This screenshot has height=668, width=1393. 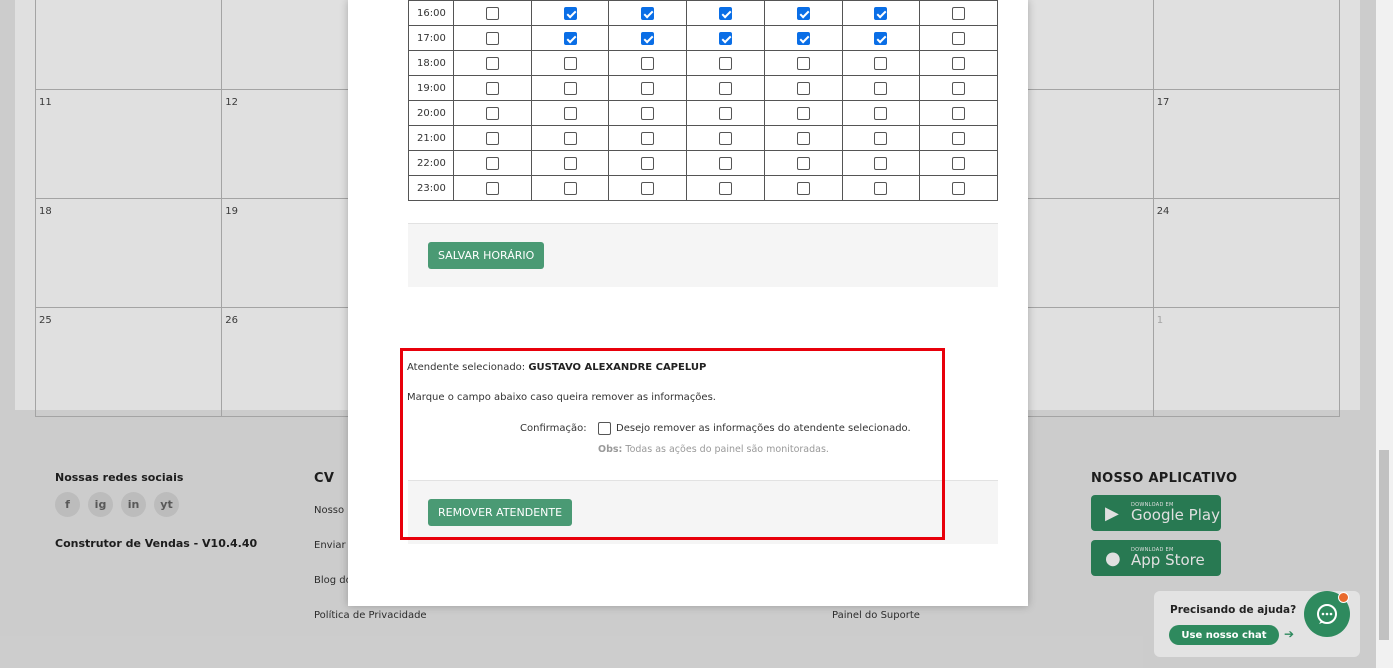 What do you see at coordinates (431, 113) in the screenshot?
I see `hour-label: 20:00` at bounding box center [431, 113].